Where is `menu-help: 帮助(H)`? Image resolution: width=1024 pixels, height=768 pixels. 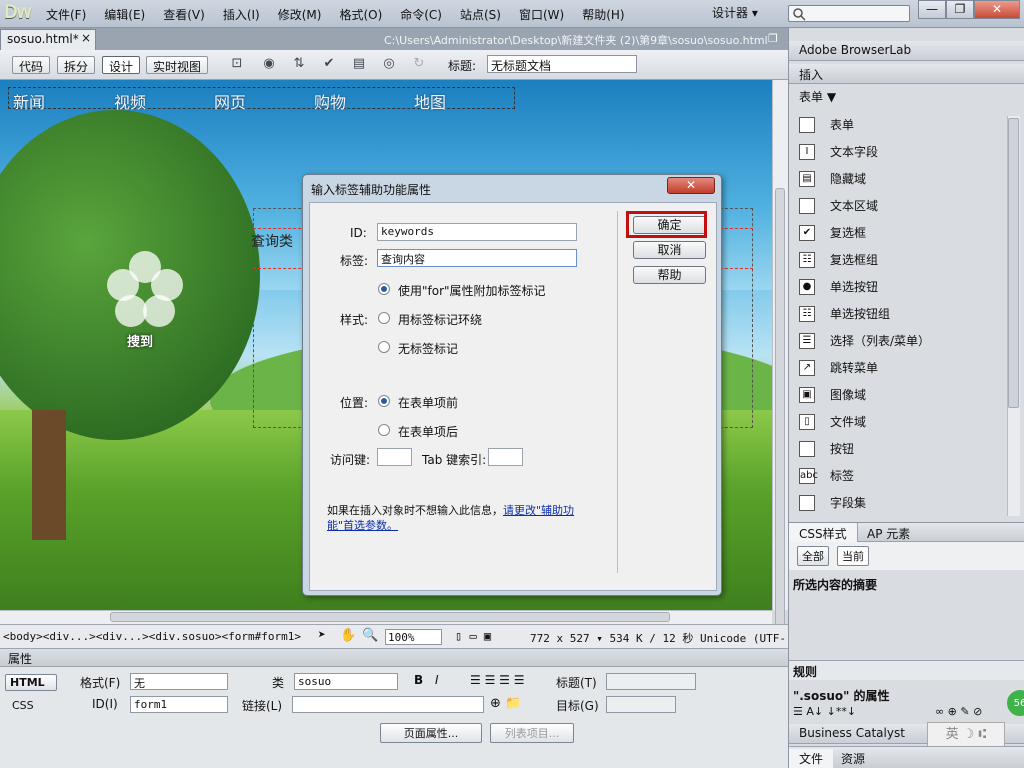 menu-help: 帮助(H) is located at coordinates (603, 14).